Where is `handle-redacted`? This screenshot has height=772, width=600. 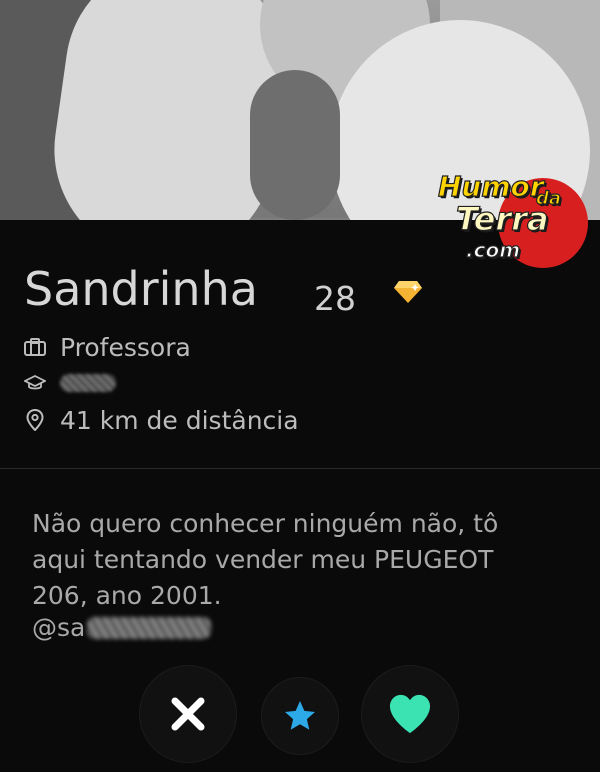
handle-redacted is located at coordinates (149, 627).